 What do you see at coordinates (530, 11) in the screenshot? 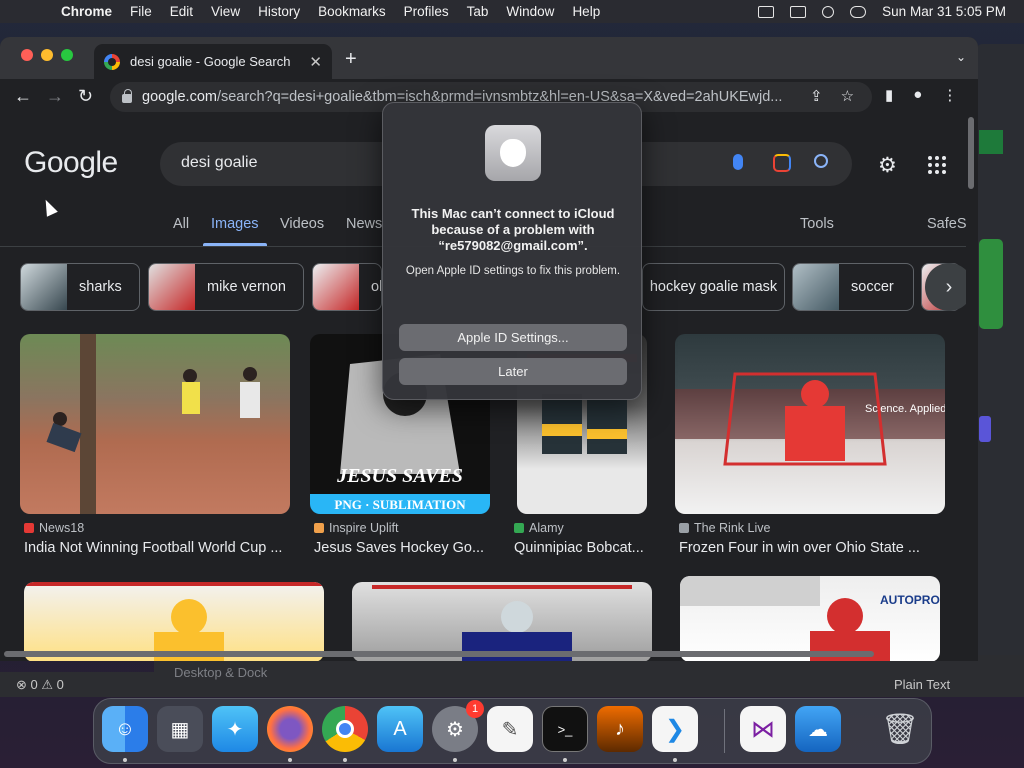
I see `menu-window: Window` at bounding box center [530, 11].